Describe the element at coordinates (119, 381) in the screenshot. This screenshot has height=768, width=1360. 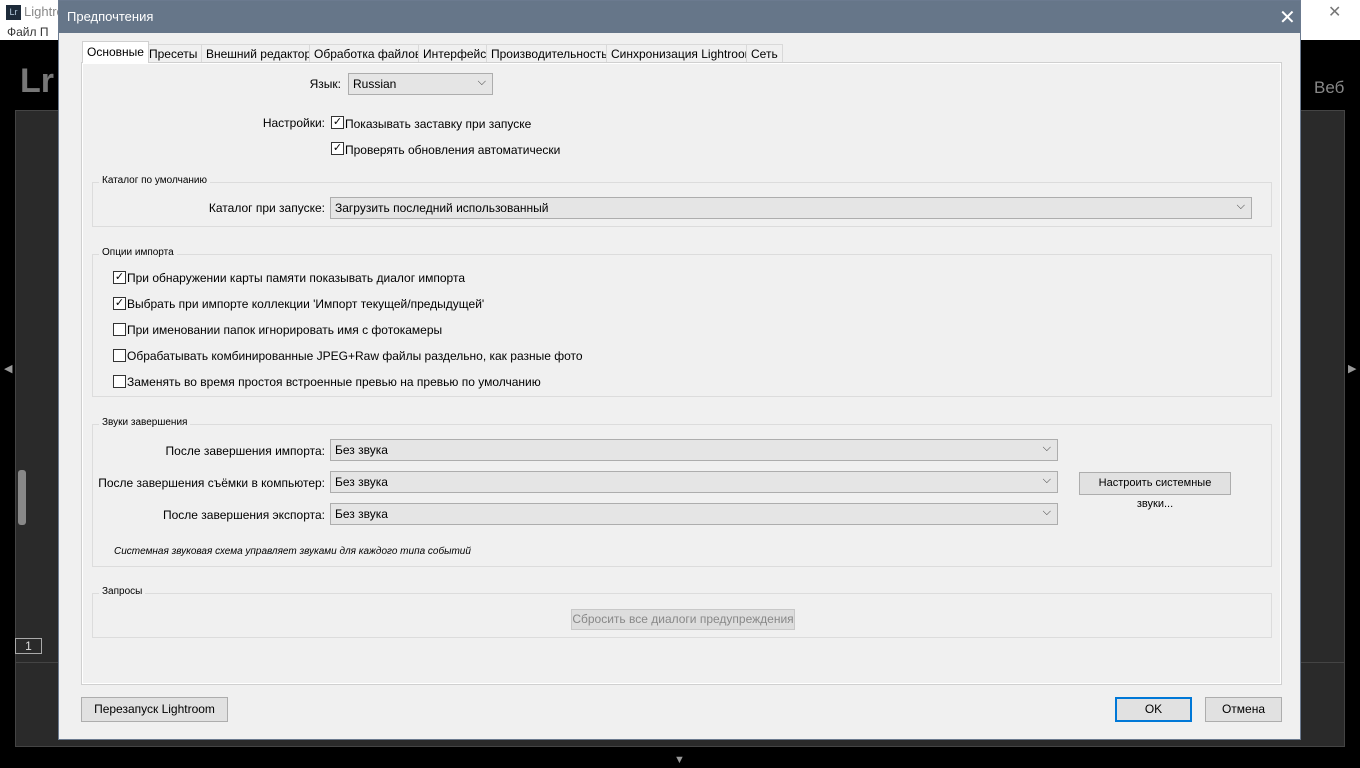
I see `replace-previews-checkbox` at that location.